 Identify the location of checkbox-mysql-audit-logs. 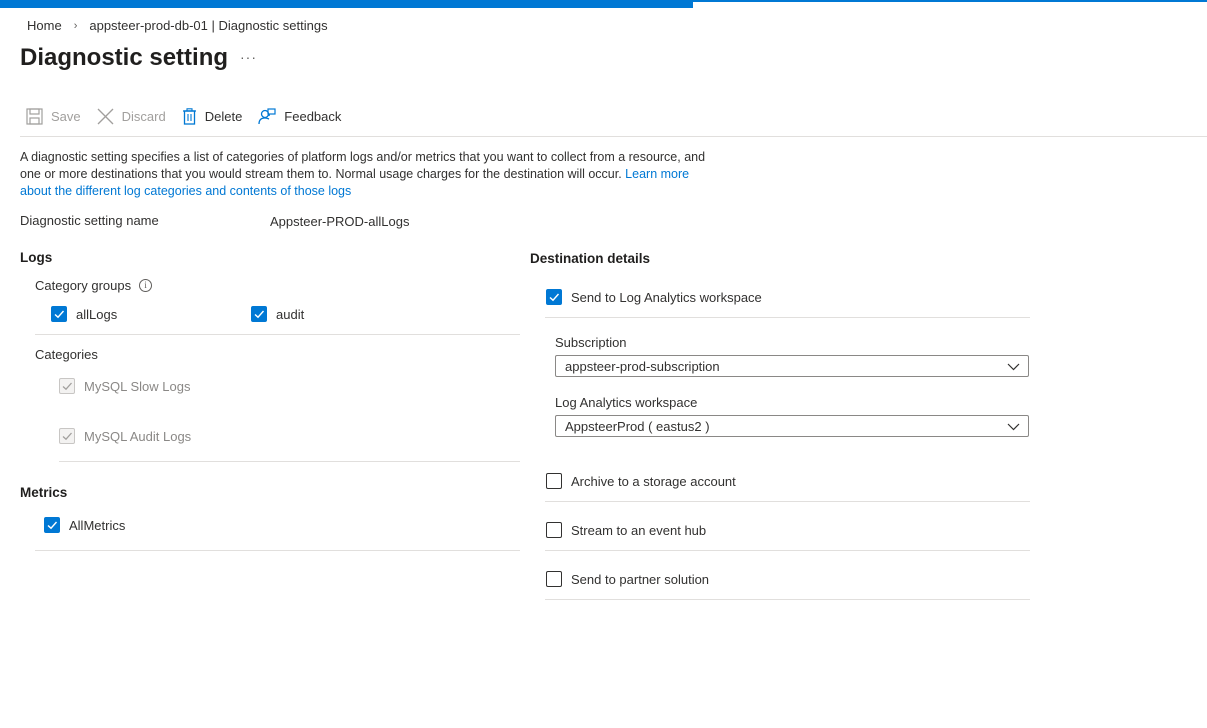
(67, 436).